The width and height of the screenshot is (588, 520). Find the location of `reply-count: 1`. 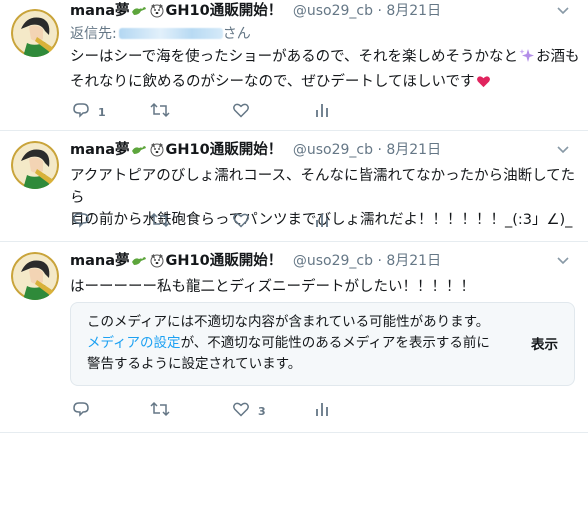

reply-count: 1 is located at coordinates (102, 112).